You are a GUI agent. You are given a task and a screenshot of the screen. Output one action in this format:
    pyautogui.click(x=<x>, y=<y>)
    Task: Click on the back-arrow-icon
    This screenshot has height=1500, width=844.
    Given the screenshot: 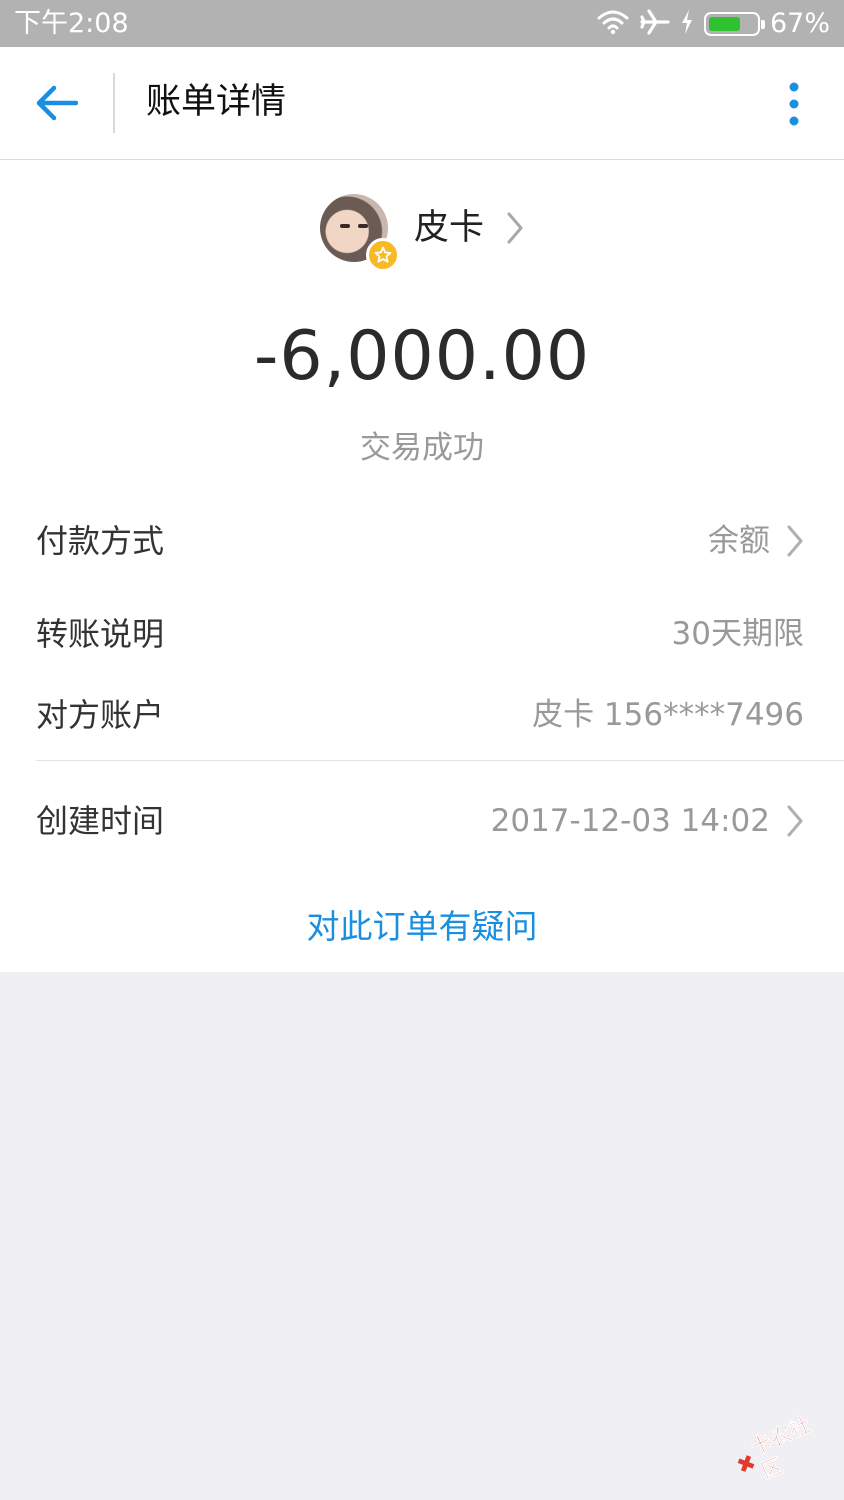 What is the action you would take?
    pyautogui.click(x=57, y=103)
    